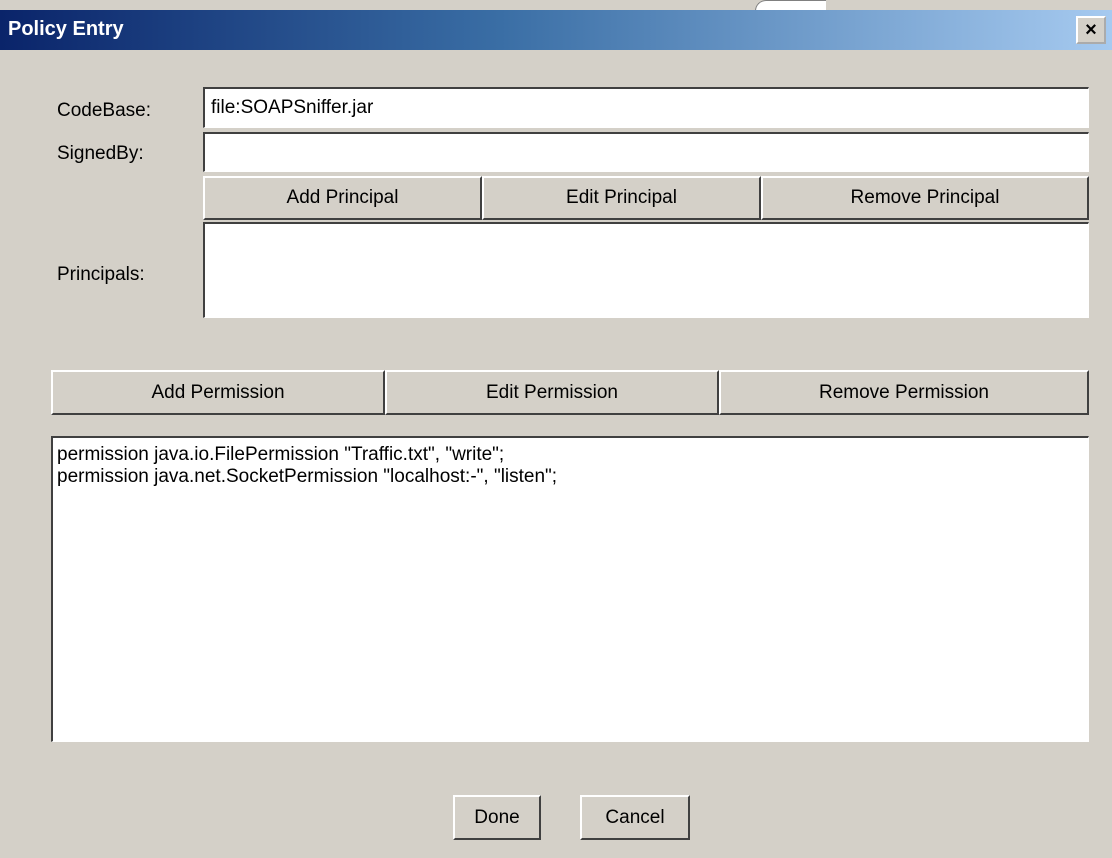  Describe the element at coordinates (497, 817) in the screenshot. I see `done-button: Done` at that location.